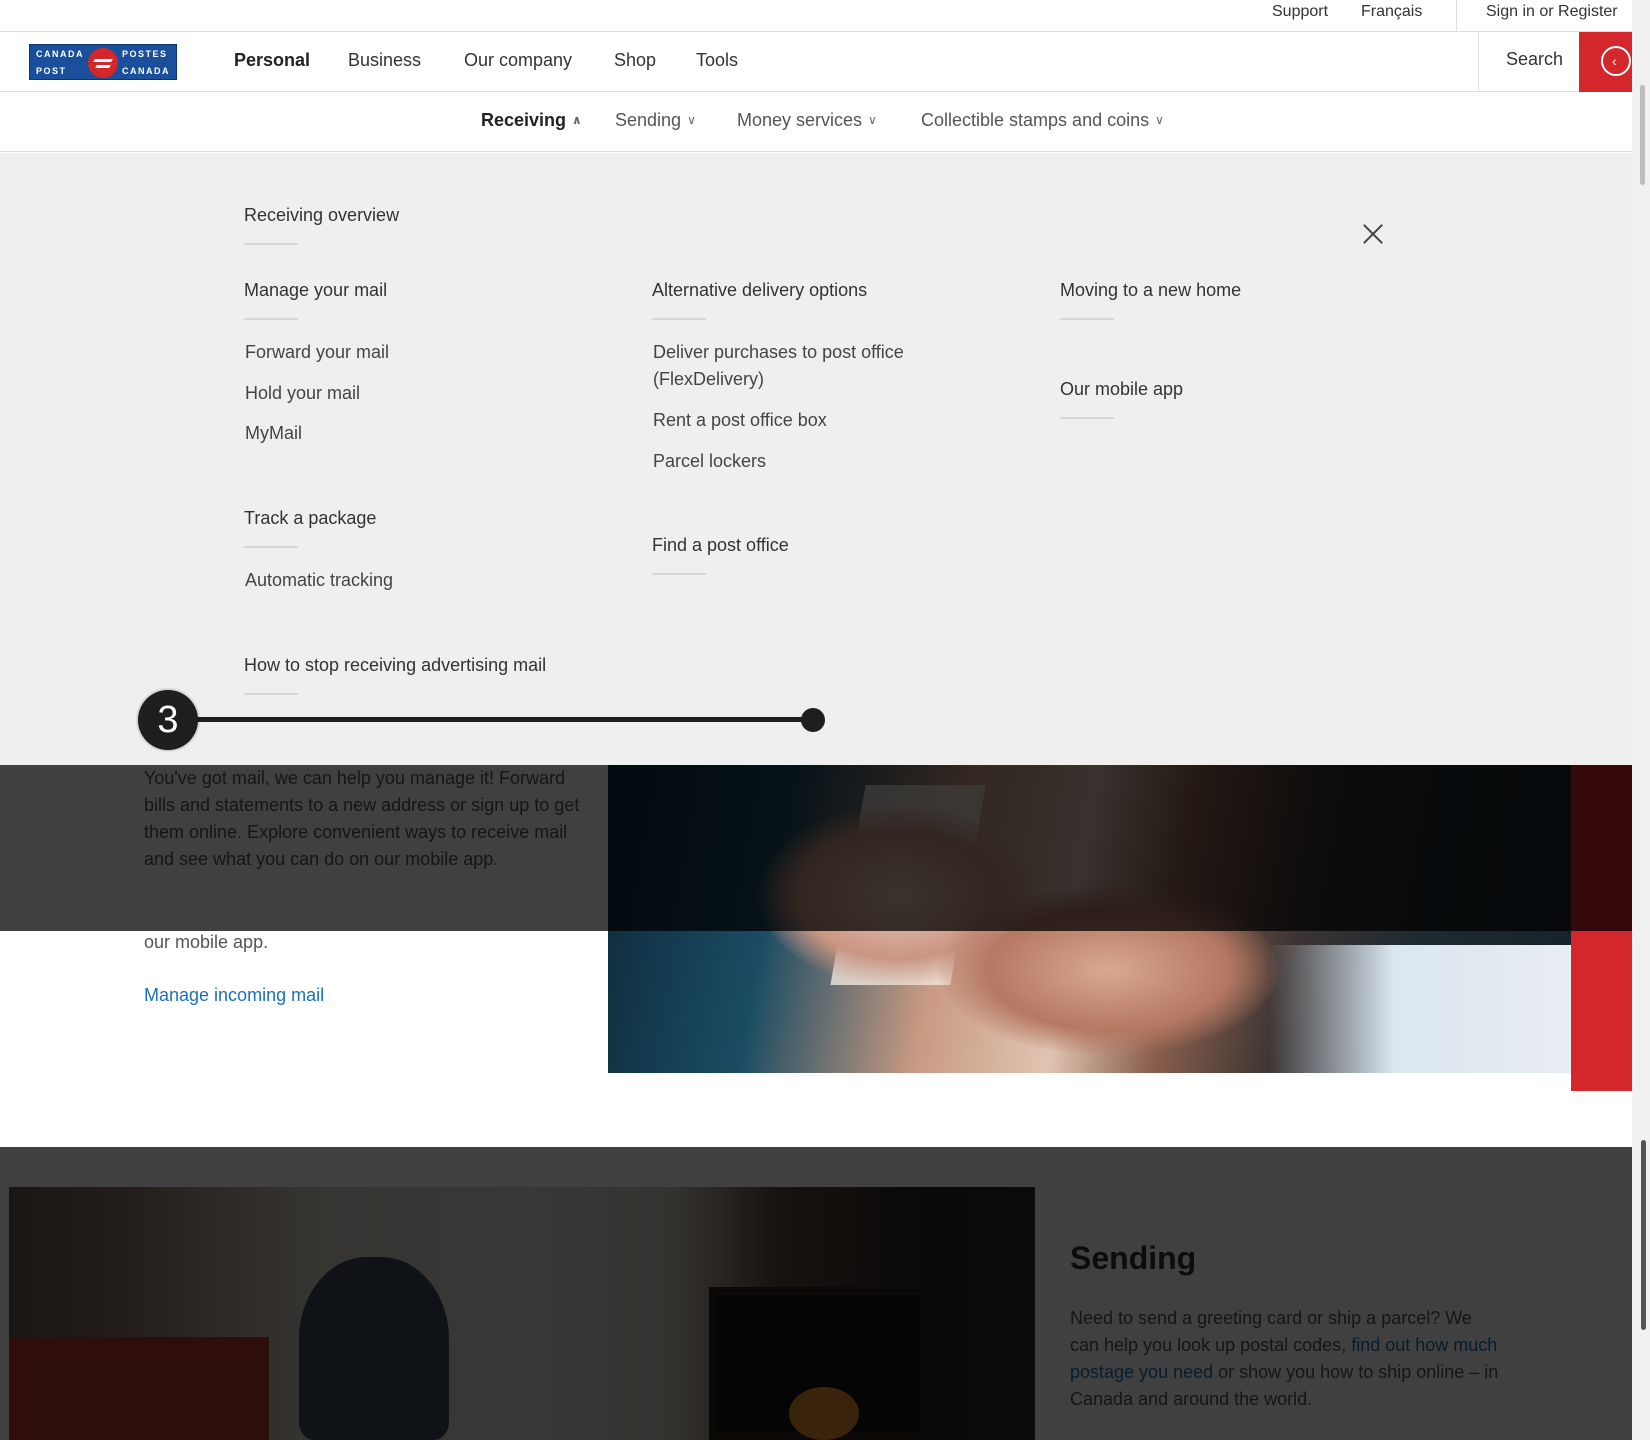  I want to click on person-shape, so click(374, 1348).